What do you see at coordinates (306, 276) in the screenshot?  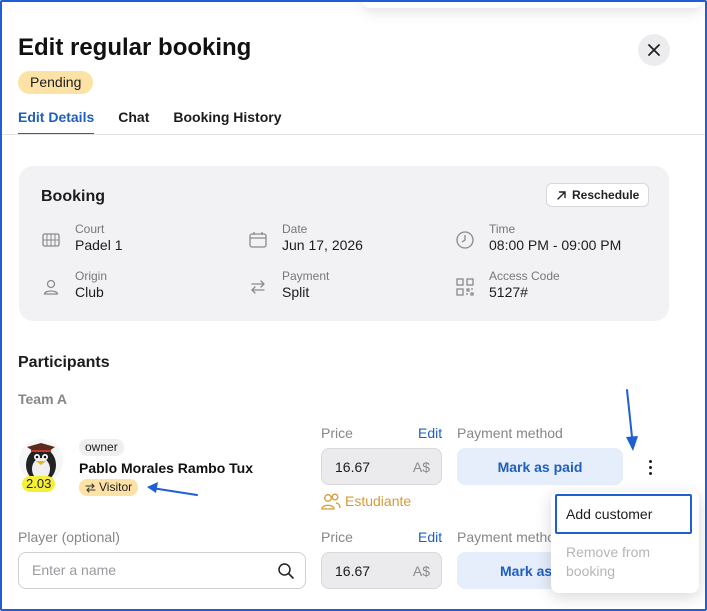 I see `payment-label: Payment` at bounding box center [306, 276].